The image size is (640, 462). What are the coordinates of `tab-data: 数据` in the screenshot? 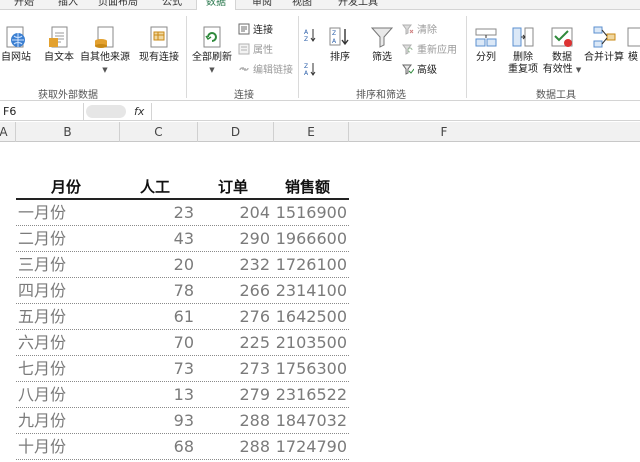 It's located at (216, 5).